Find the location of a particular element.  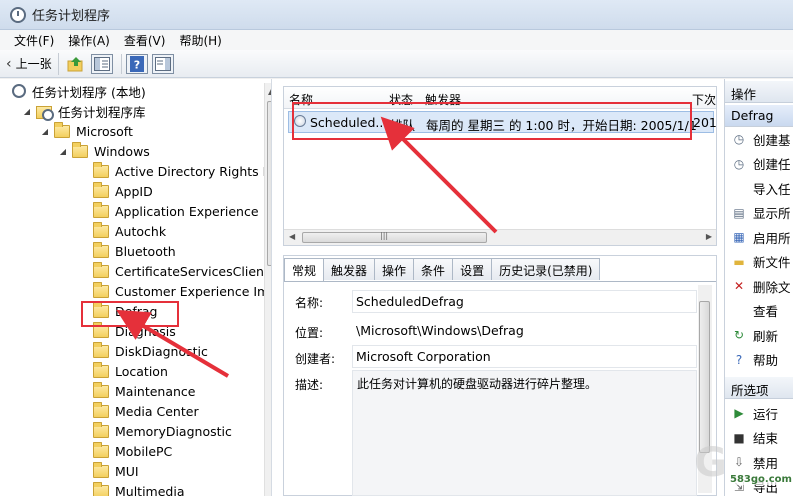

tree-item: DiskDiagnostic is located at coordinates (150, 351).